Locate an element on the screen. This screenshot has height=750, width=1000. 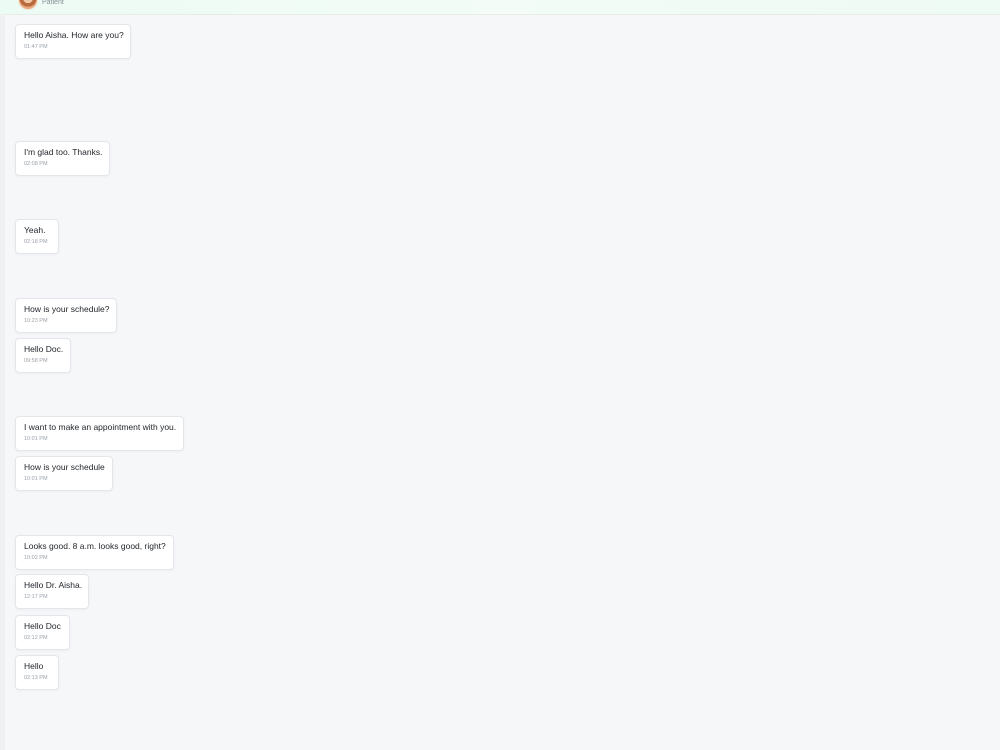
message-text: Hello Dr. Aisha. is located at coordinates (53, 585).